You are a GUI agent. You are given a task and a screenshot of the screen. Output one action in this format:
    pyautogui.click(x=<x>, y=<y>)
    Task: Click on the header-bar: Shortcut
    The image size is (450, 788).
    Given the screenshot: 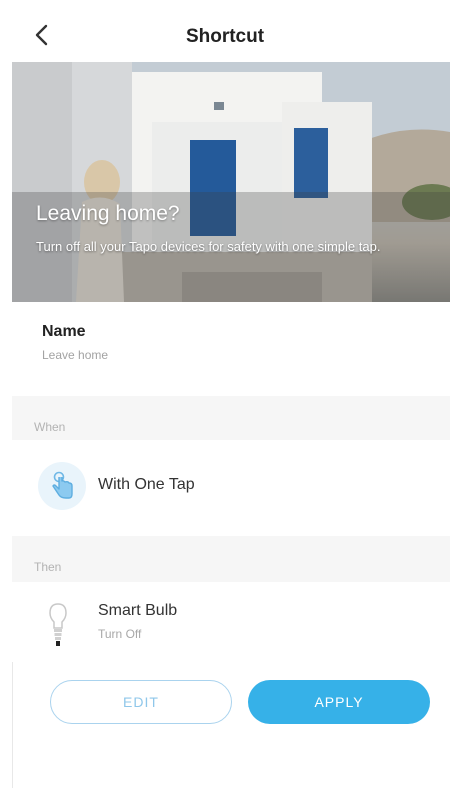 What is the action you would take?
    pyautogui.click(x=225, y=31)
    